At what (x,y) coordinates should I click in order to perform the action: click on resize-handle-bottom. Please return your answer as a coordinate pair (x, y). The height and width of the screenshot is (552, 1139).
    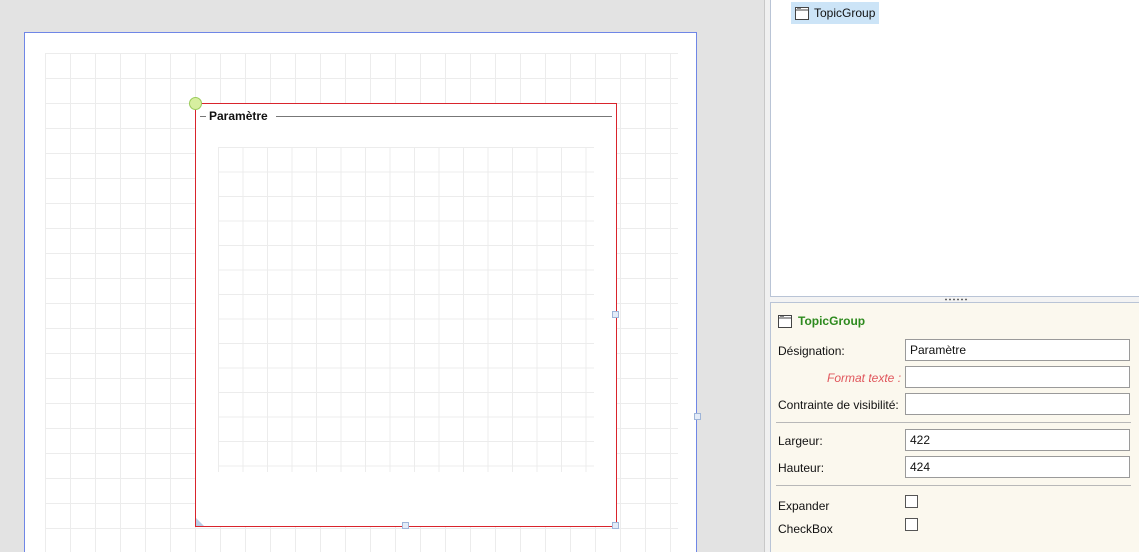
    Looking at the image, I should click on (405, 525).